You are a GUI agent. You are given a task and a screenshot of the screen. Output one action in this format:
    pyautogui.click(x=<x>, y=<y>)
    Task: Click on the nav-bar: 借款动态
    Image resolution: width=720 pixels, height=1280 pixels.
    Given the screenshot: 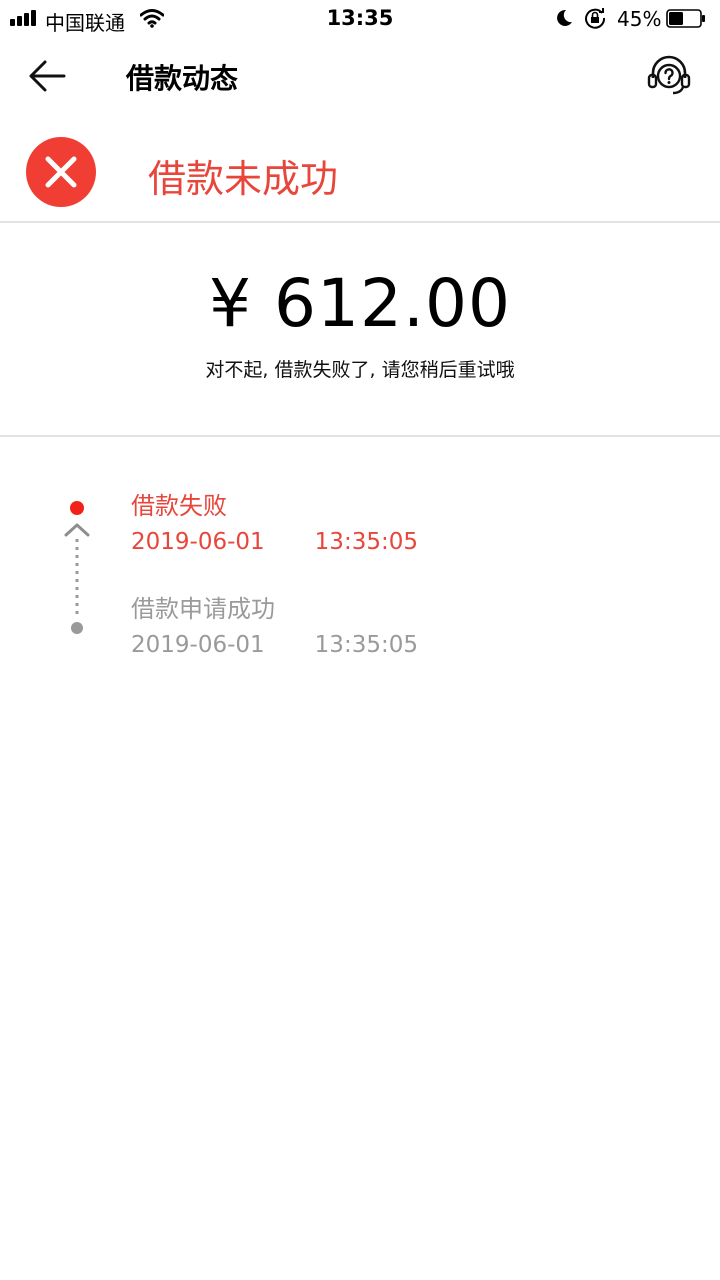 What is the action you would take?
    pyautogui.click(x=360, y=75)
    